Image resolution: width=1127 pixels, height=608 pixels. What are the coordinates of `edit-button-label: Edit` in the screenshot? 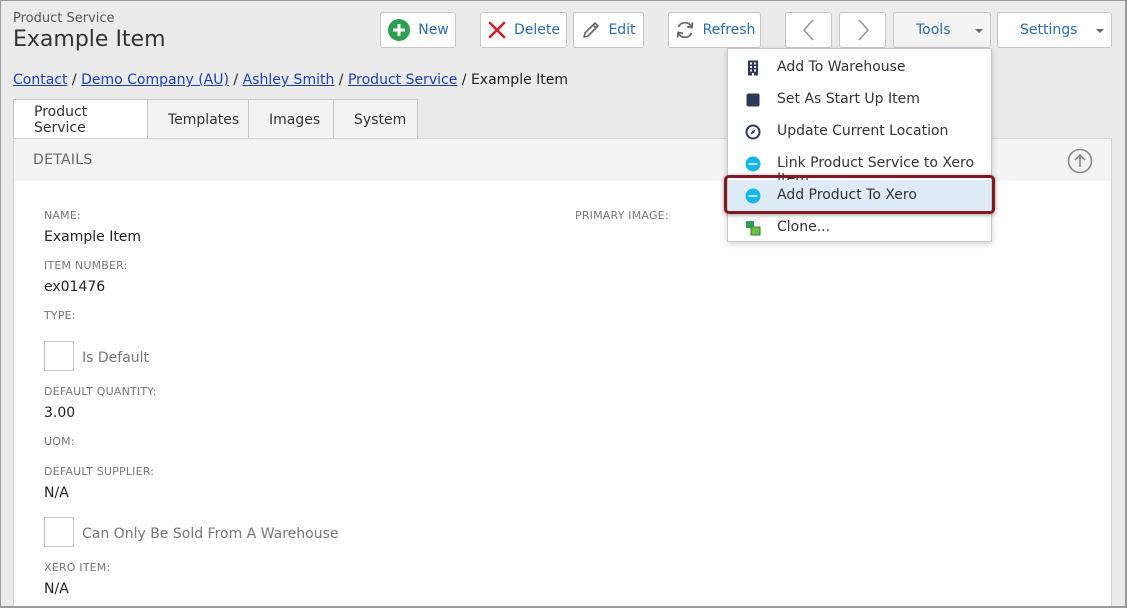 It's located at (622, 30).